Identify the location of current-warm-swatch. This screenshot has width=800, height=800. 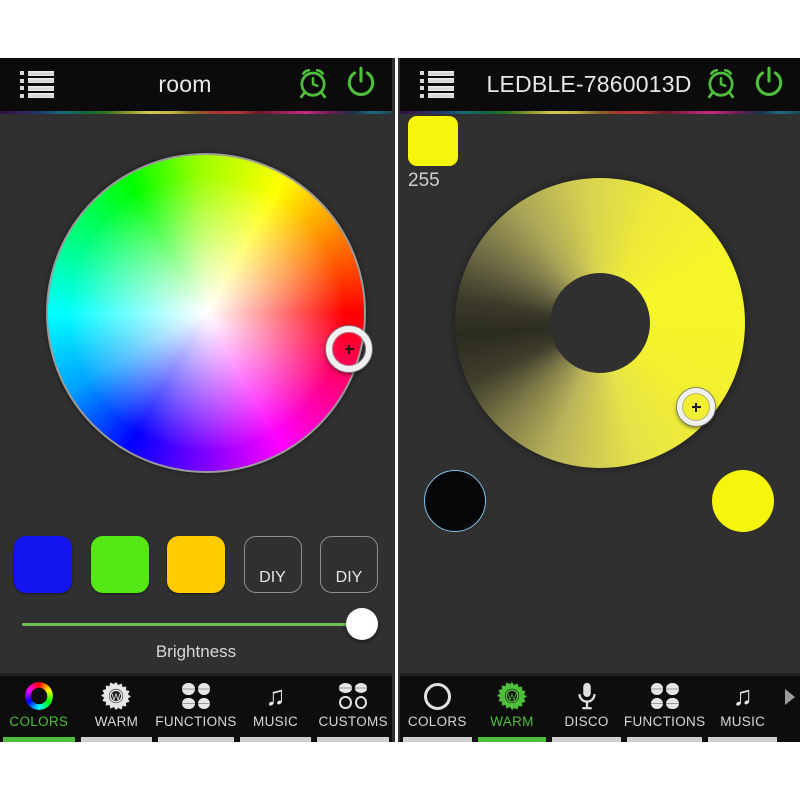
(433, 141).